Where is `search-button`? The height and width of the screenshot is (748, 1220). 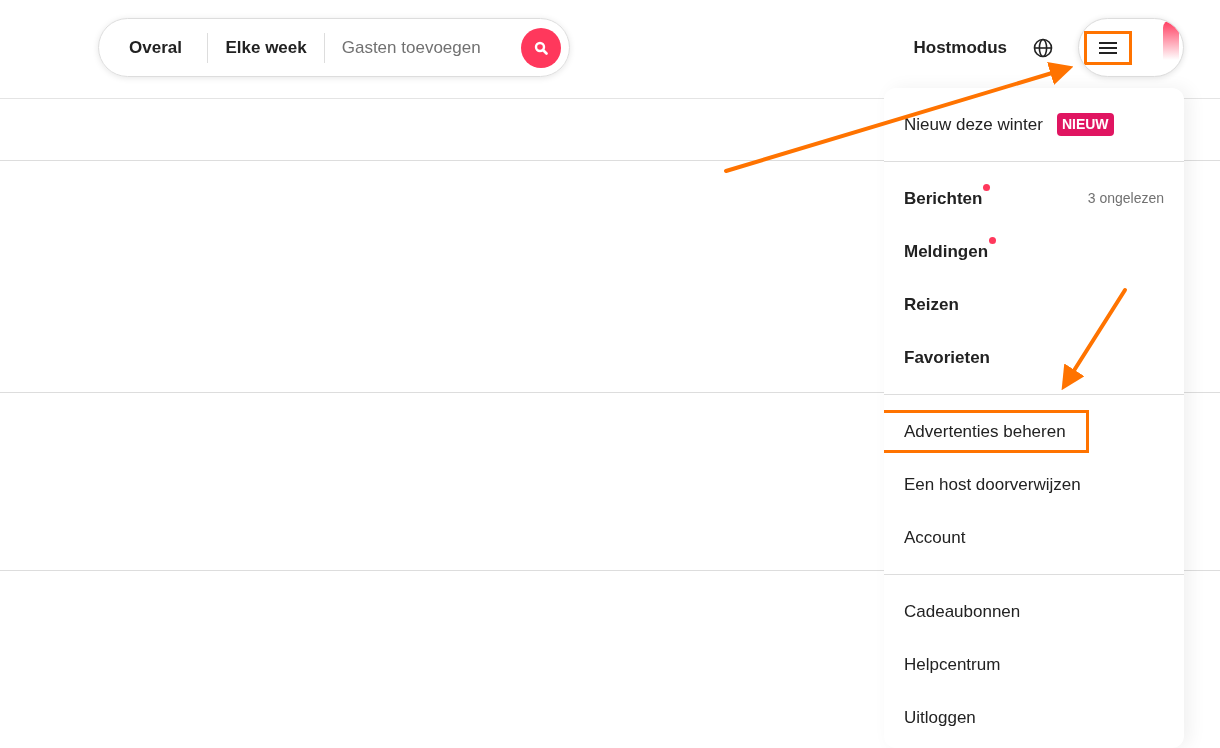 search-button is located at coordinates (541, 47).